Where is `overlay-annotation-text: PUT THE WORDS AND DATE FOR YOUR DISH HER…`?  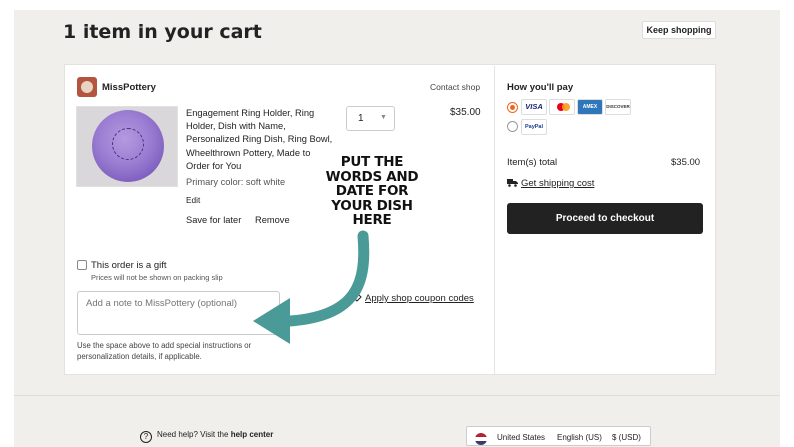 overlay-annotation-text: PUT THE WORDS AND DATE FOR YOUR DISH HER… is located at coordinates (372, 191).